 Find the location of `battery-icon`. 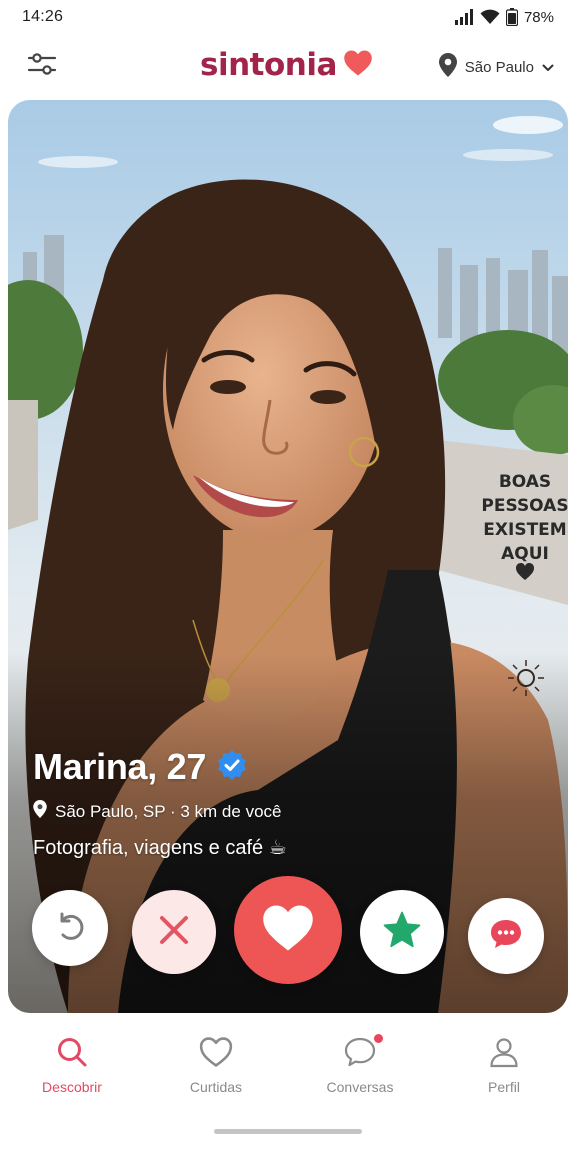

battery-icon is located at coordinates (511, 17).